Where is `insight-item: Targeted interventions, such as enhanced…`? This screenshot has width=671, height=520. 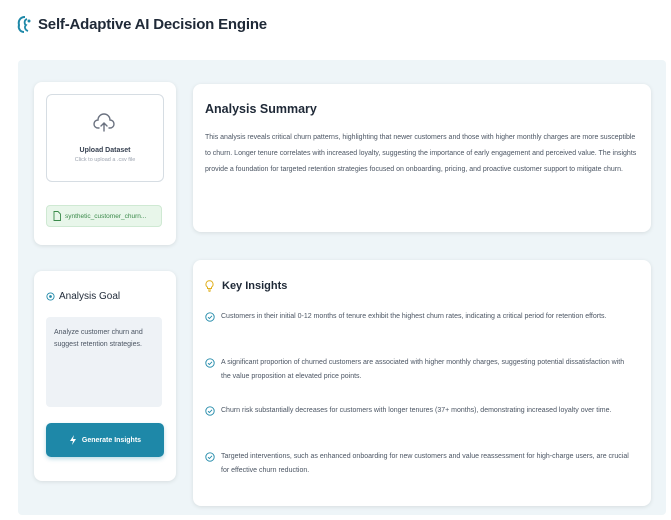
insight-item: Targeted interventions, such as enhanced… is located at coordinates (420, 464).